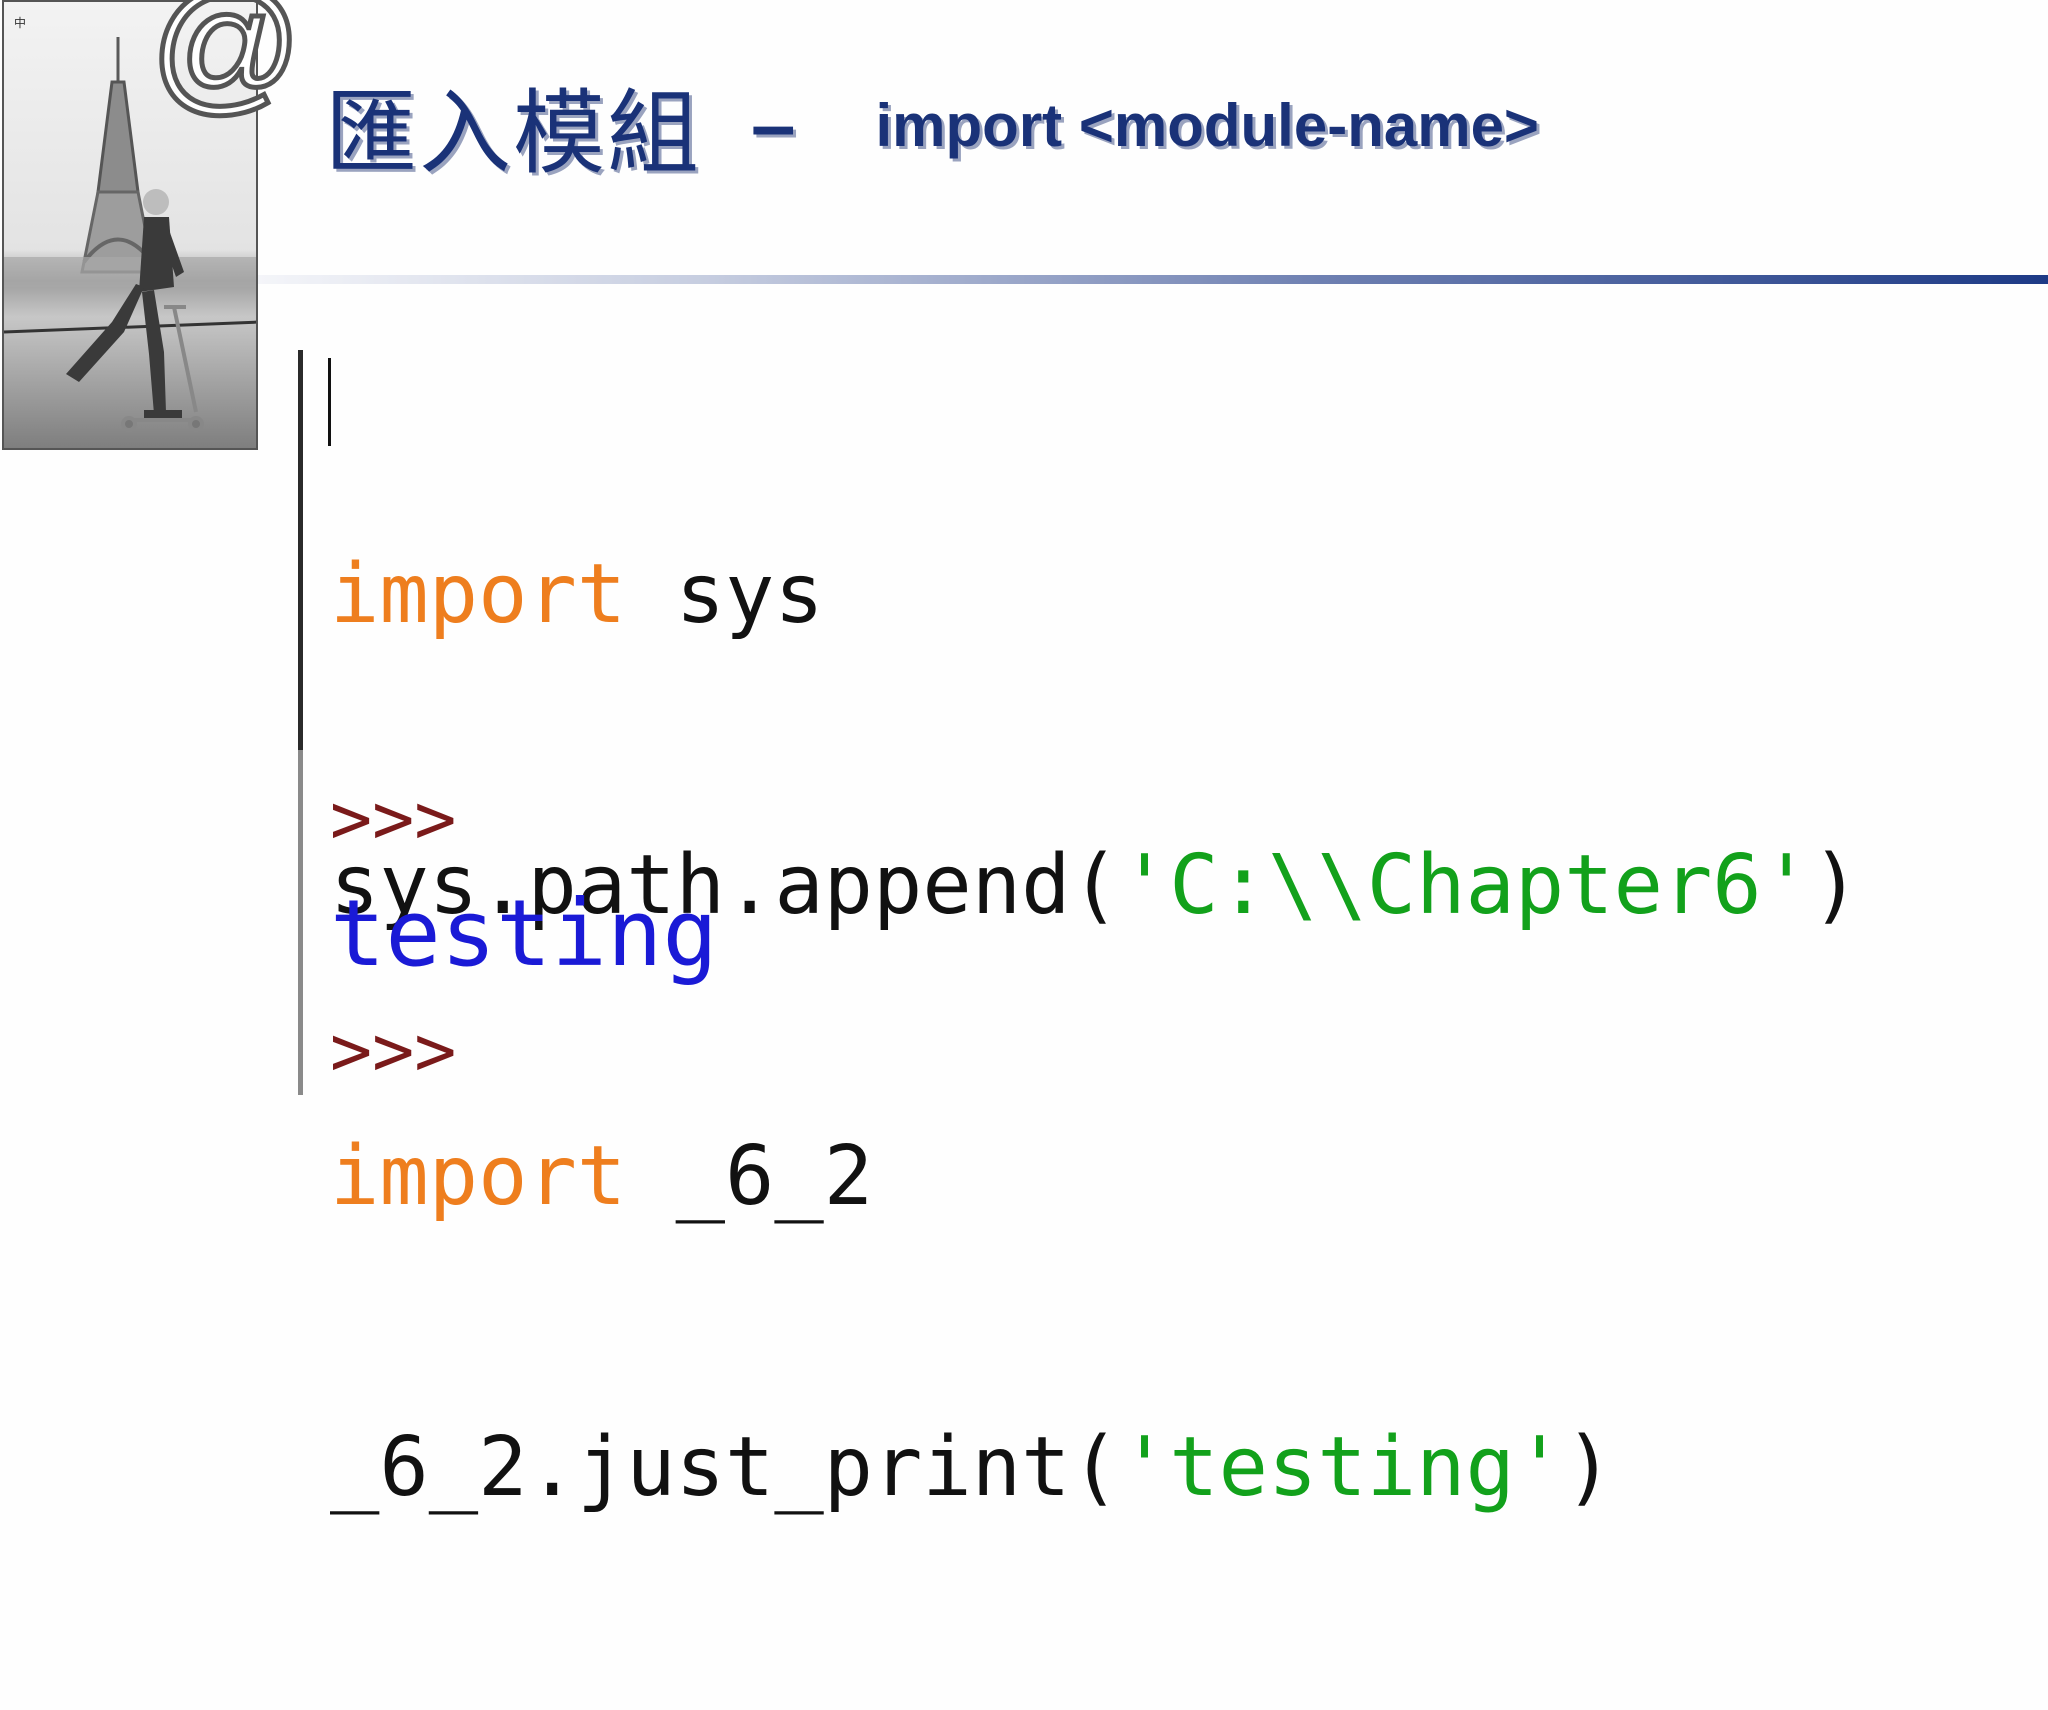  What do you see at coordinates (725, 1467) in the screenshot?
I see `code-text: _6_2.just_print(` at bounding box center [725, 1467].